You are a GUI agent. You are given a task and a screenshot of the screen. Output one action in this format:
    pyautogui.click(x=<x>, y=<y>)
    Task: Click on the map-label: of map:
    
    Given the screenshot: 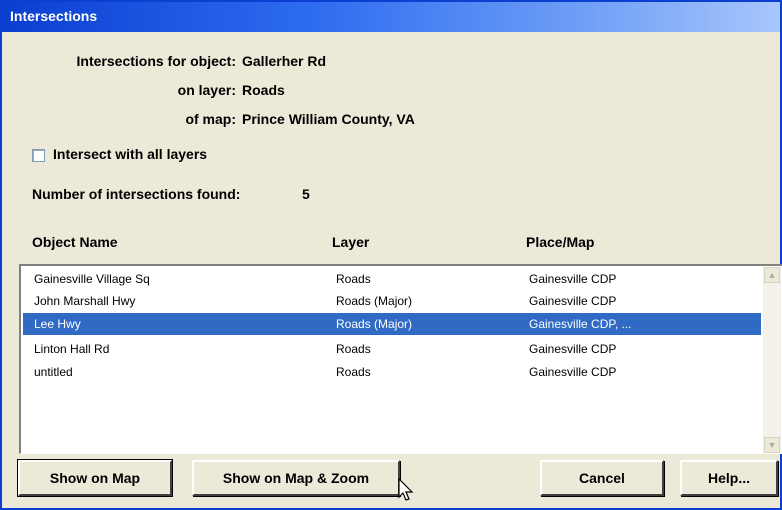 What is the action you would take?
    pyautogui.click(x=210, y=119)
    